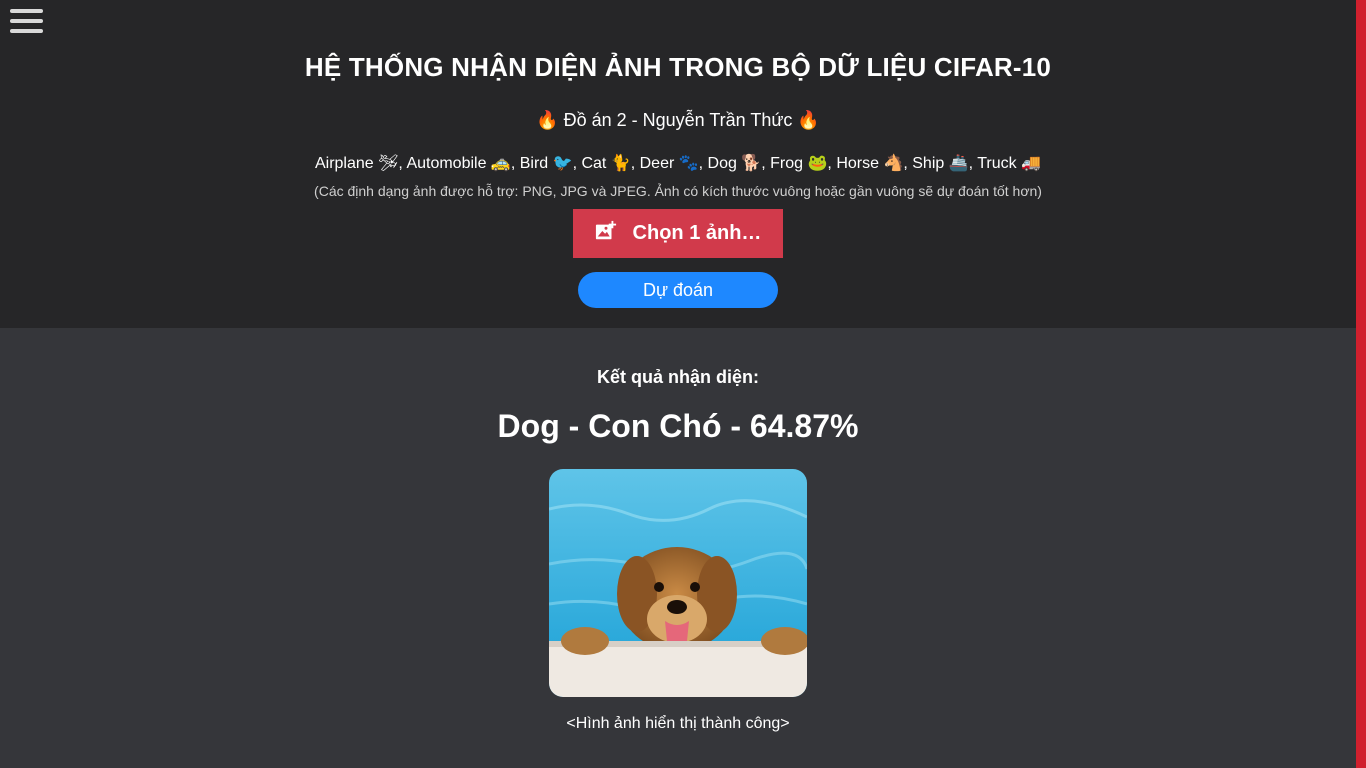 Image resolution: width=1366 pixels, height=768 pixels. I want to click on image-caption: <Hình ảnh hiển thị thành công>, so click(678, 723).